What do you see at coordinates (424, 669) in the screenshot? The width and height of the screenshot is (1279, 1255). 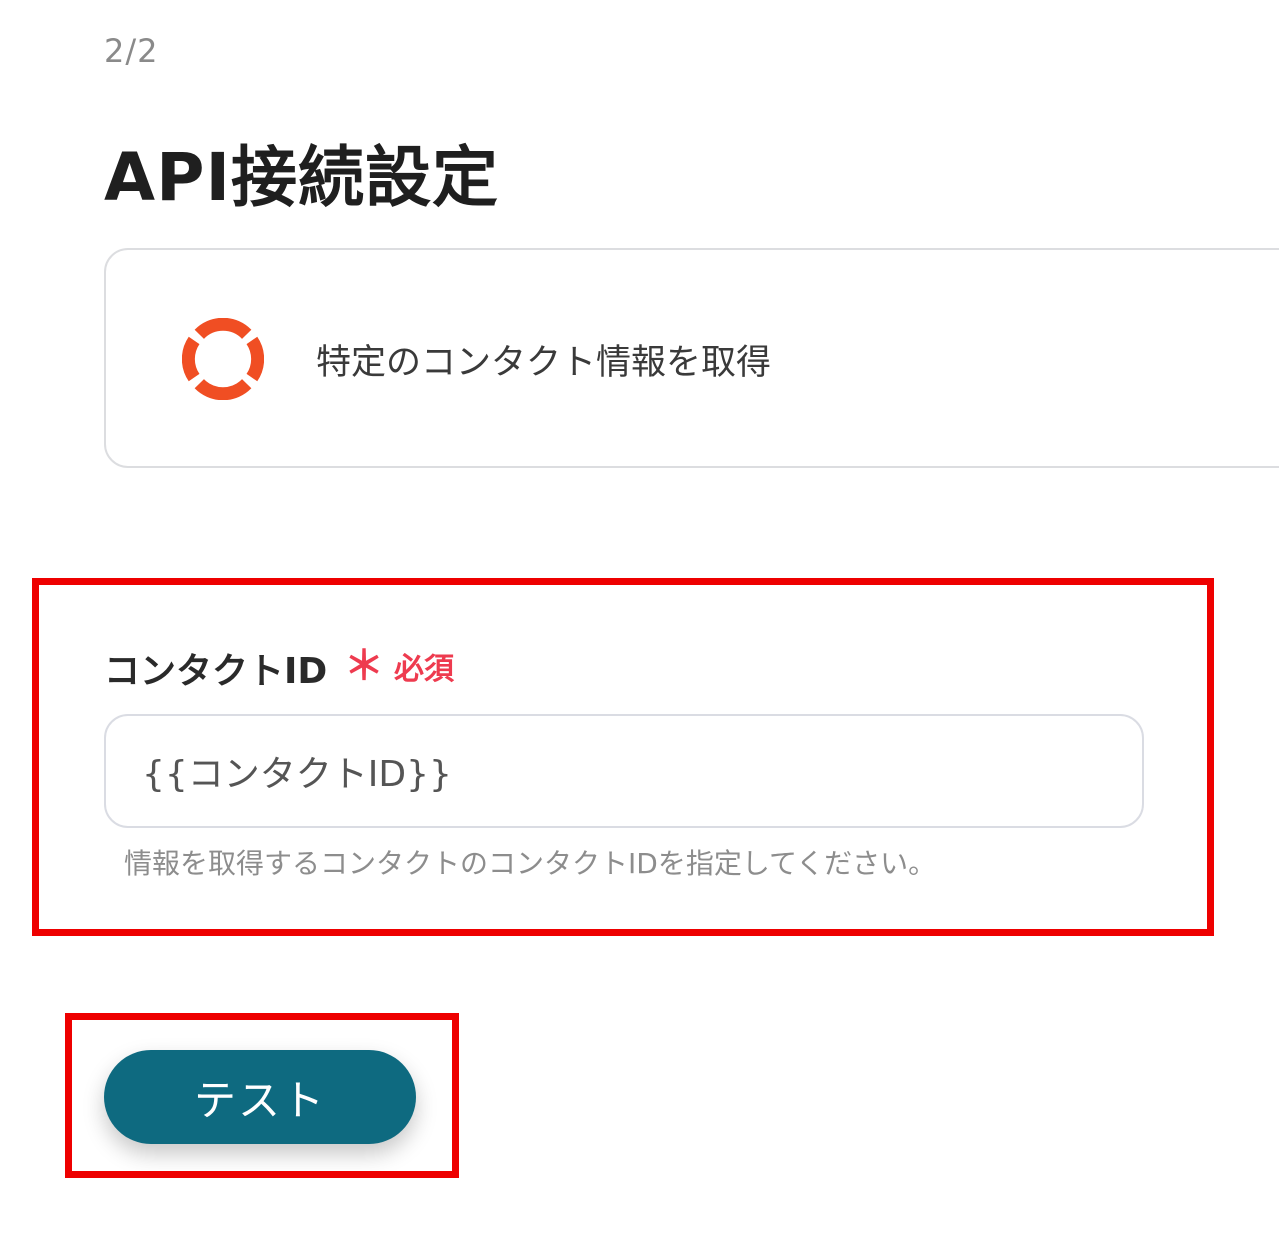 I see `required-text: 必須` at bounding box center [424, 669].